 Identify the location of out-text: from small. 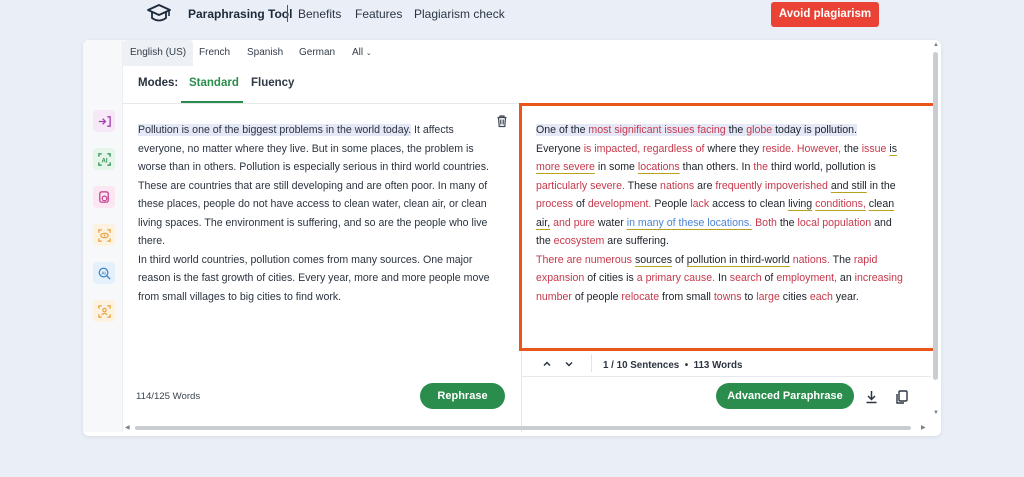
(686, 296).